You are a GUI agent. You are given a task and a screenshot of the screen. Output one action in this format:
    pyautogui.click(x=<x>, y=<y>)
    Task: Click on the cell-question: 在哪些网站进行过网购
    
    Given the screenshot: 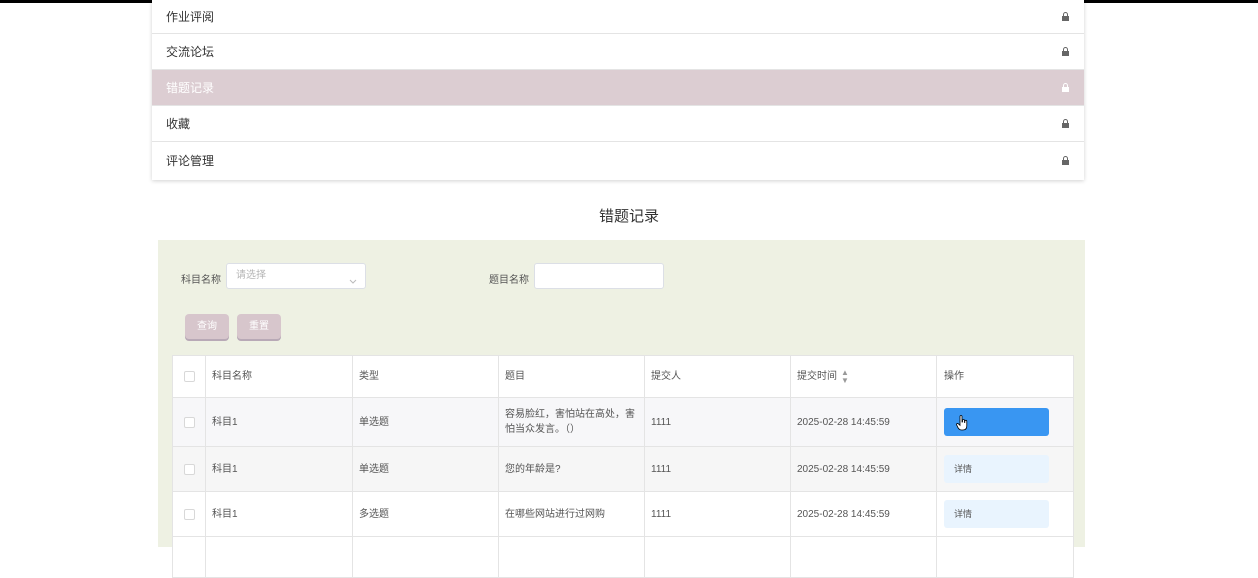 What is the action you would take?
    pyautogui.click(x=572, y=514)
    